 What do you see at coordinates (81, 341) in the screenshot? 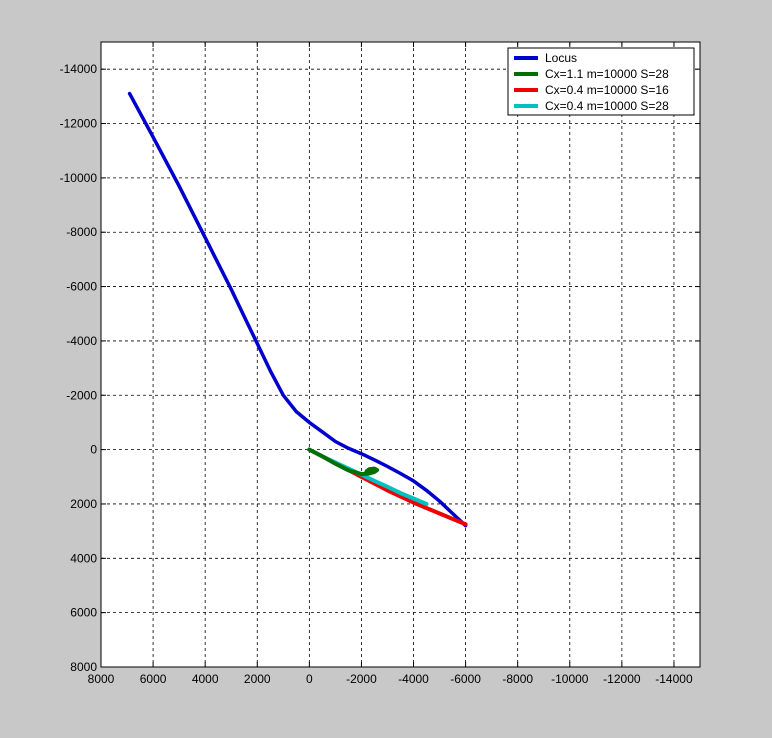
I see `y-tick-label: -4000` at bounding box center [81, 341].